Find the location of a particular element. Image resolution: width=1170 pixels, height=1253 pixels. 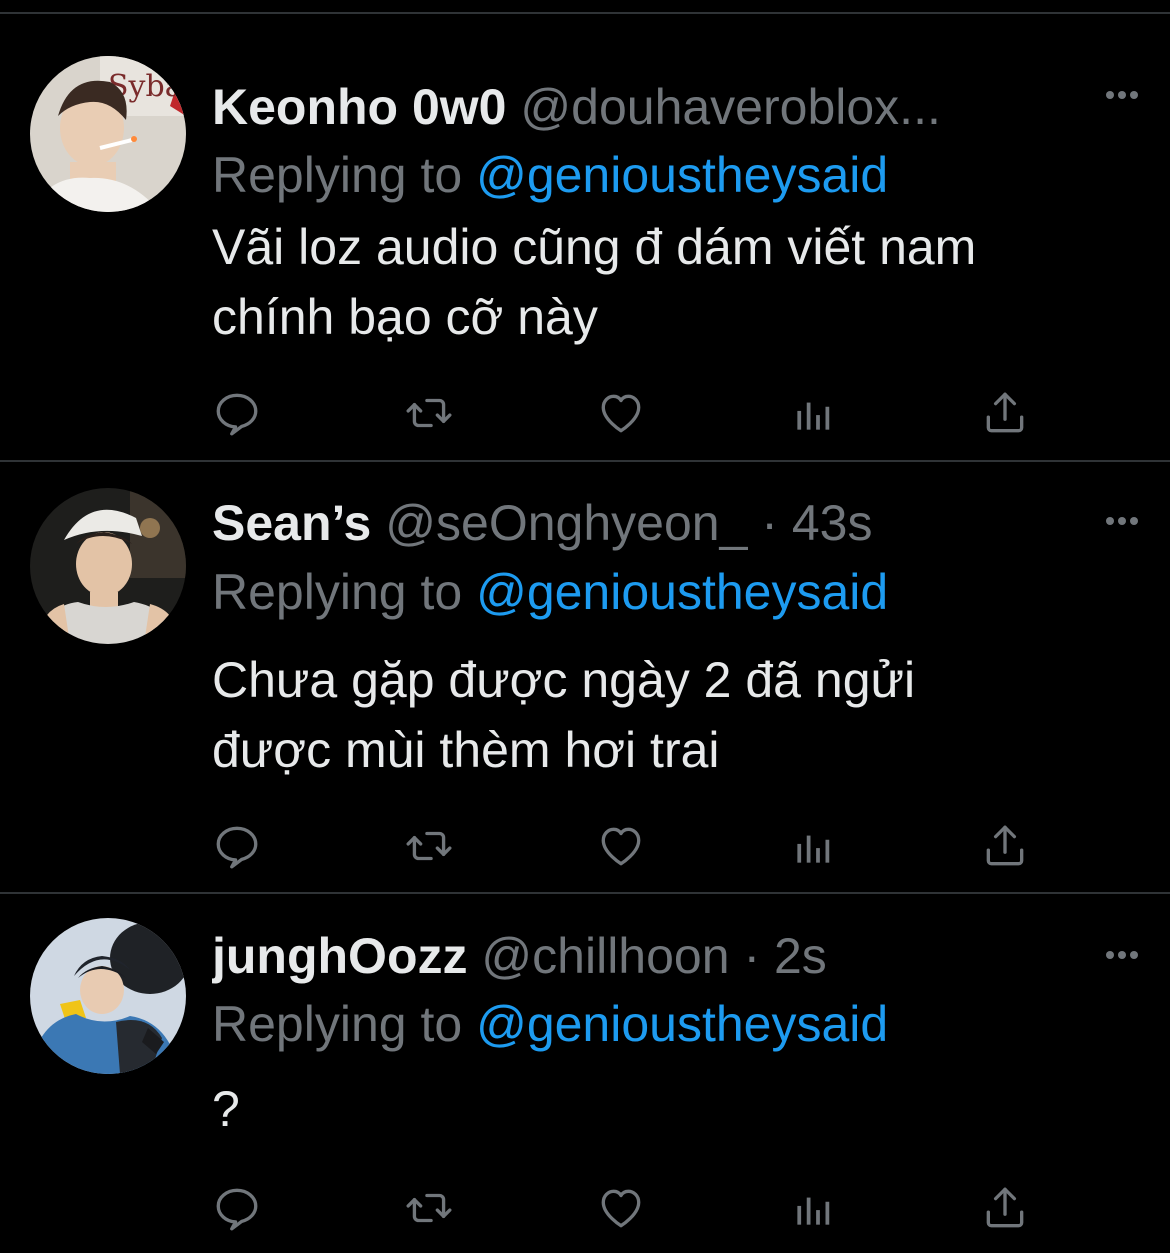

display-name: Sean’s is located at coordinates (291, 523).